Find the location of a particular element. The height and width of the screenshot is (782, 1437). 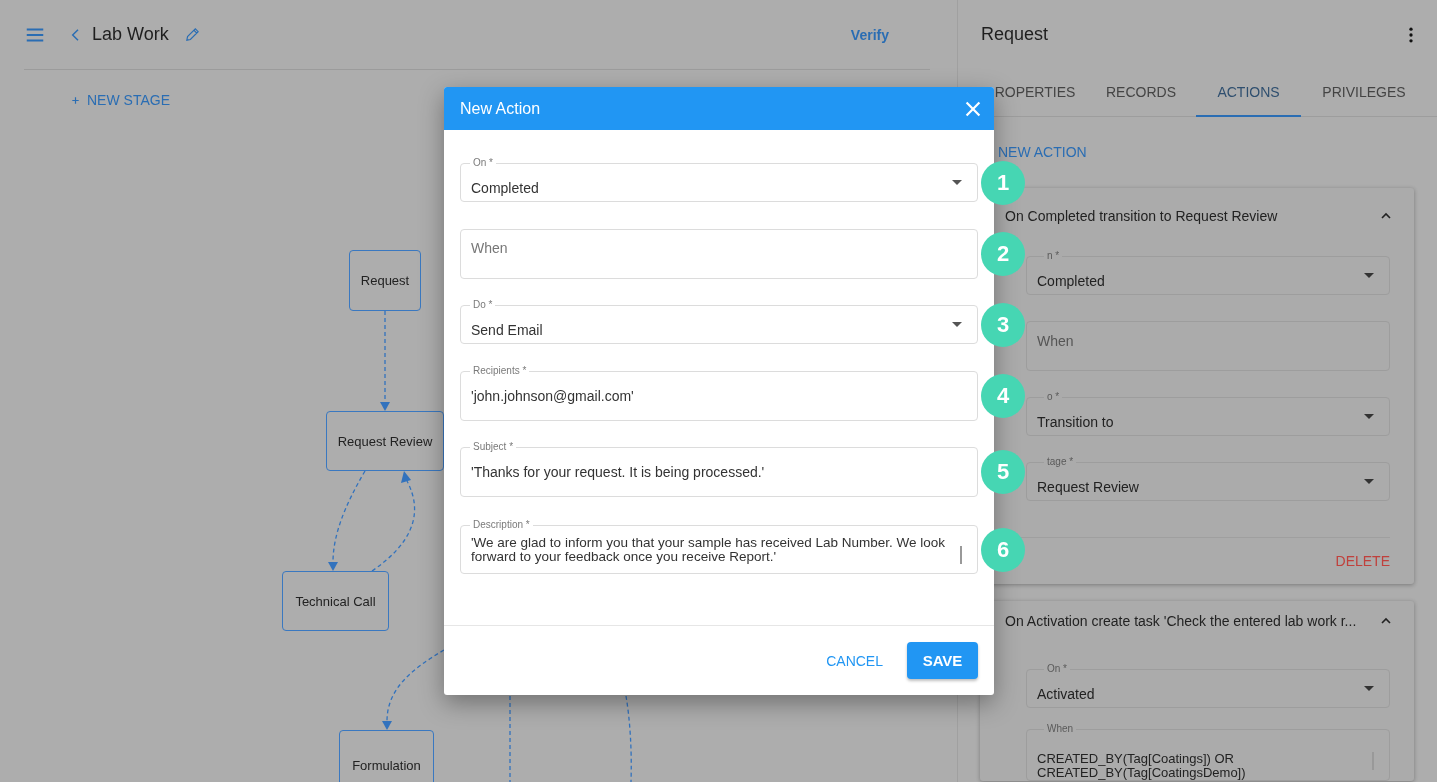

action-title: On Completed transition to Request Review is located at coordinates (1141, 216).